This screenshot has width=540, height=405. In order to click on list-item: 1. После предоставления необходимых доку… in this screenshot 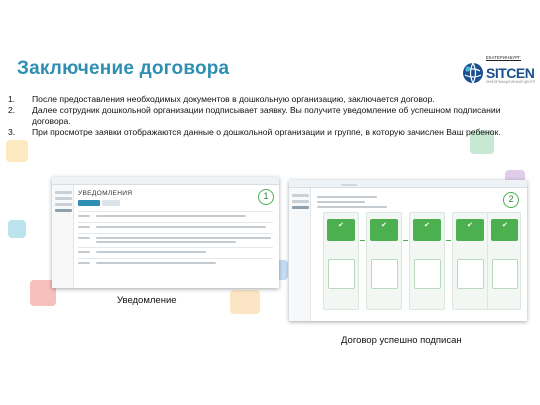, I will do `click(270, 99)`.